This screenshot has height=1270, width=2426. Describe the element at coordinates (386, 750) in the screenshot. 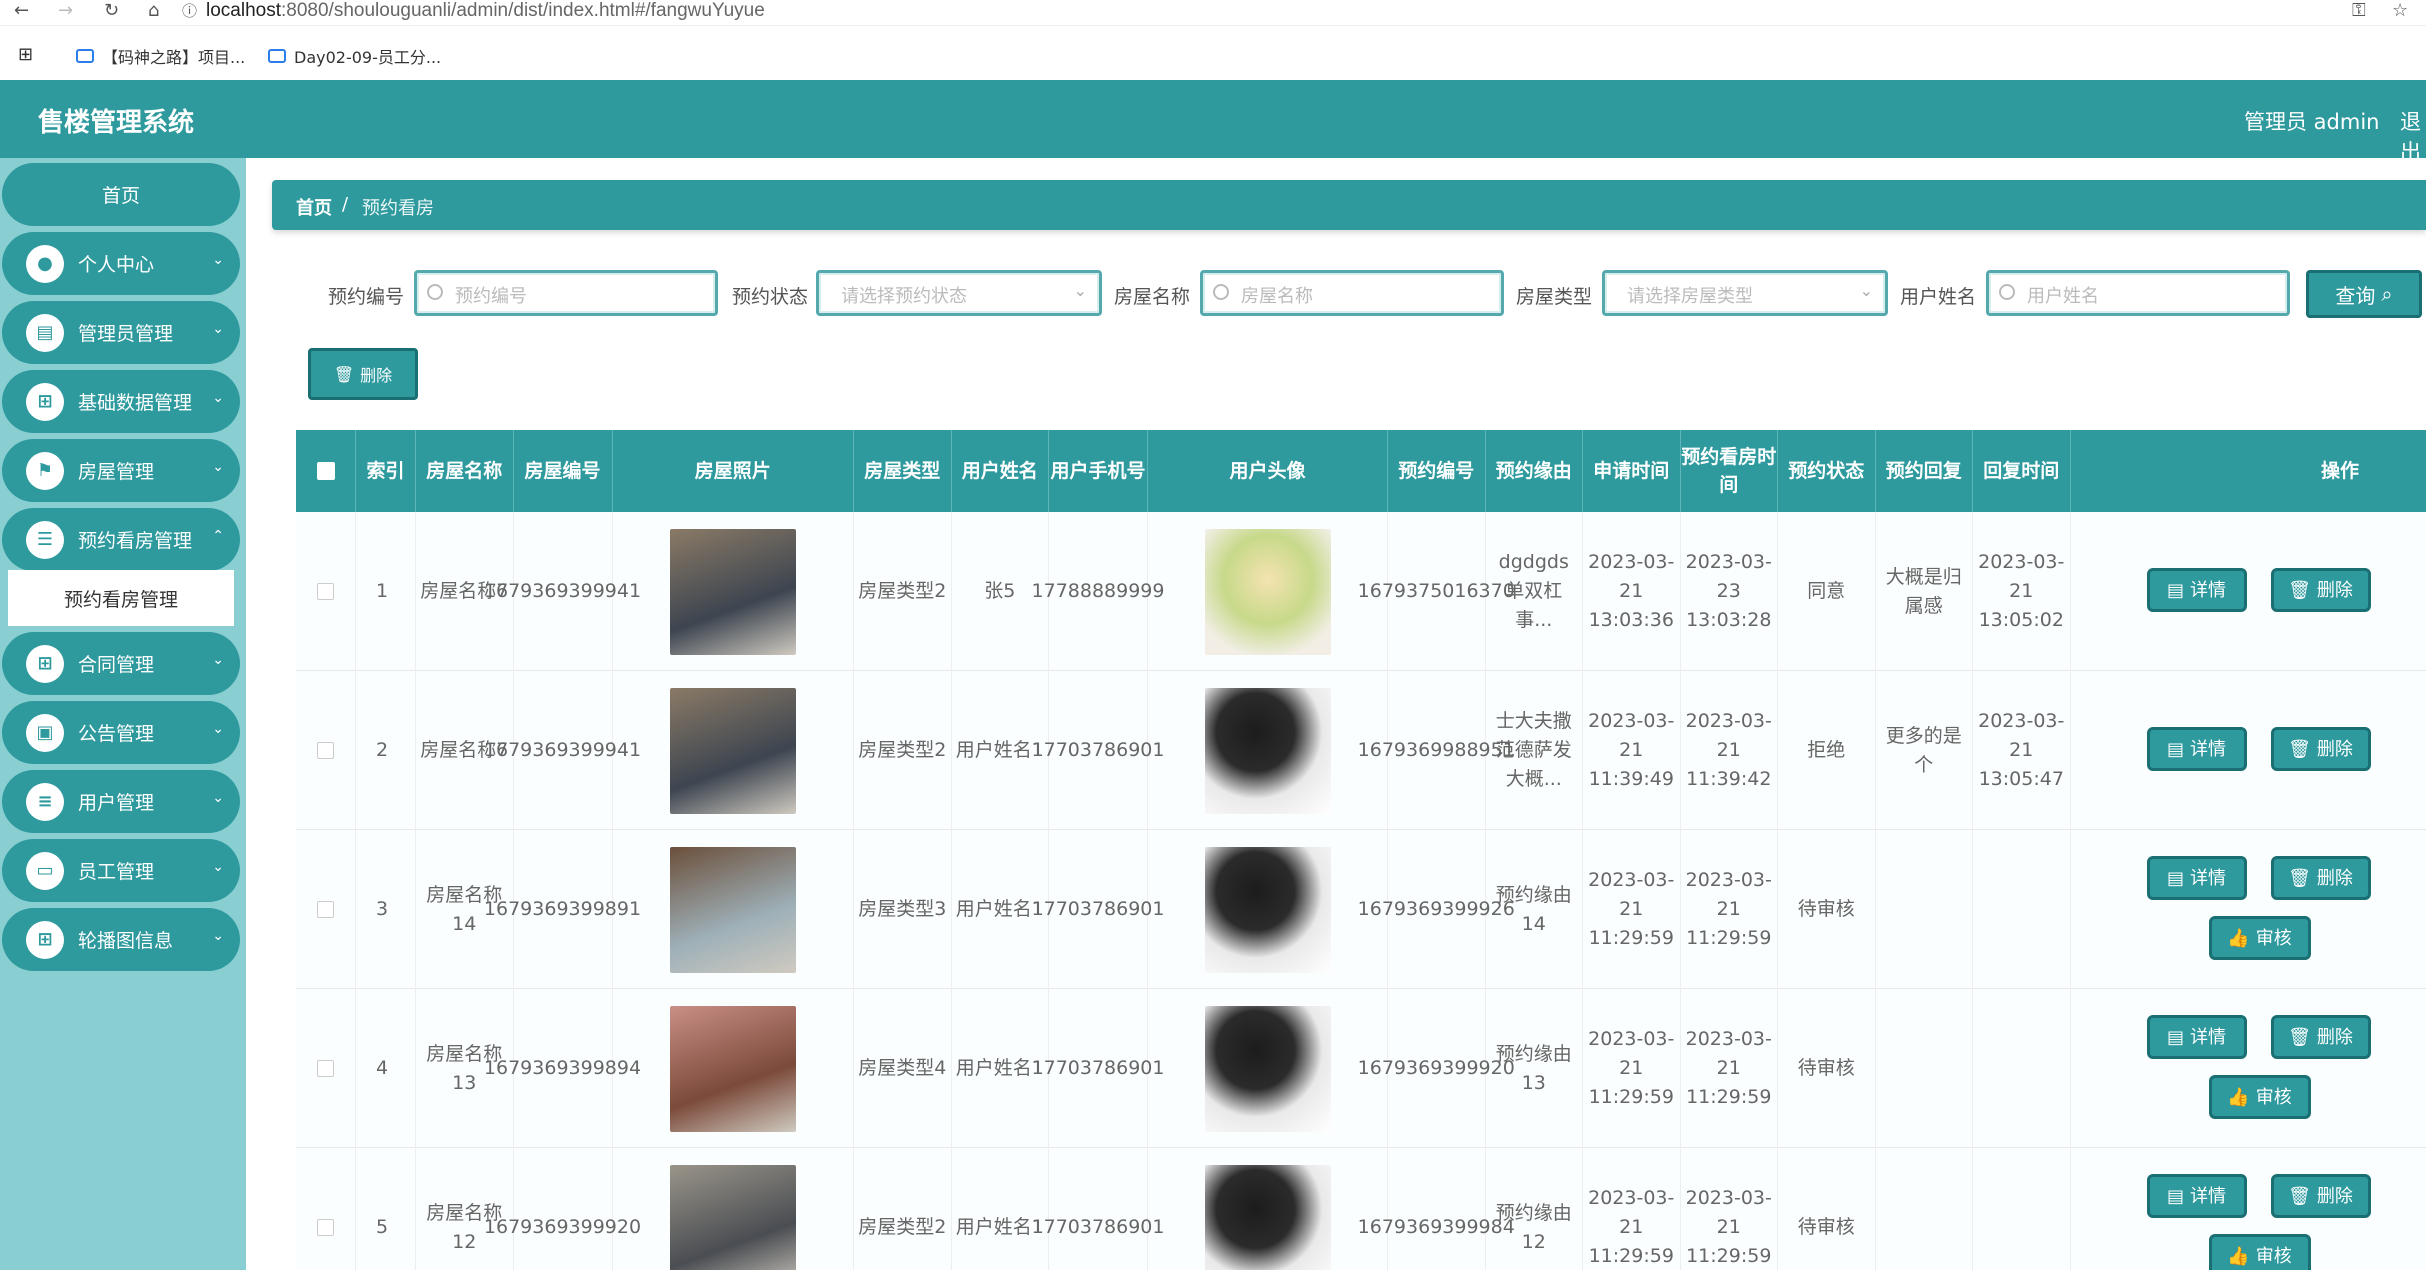

I see `cell-idx: 2` at that location.